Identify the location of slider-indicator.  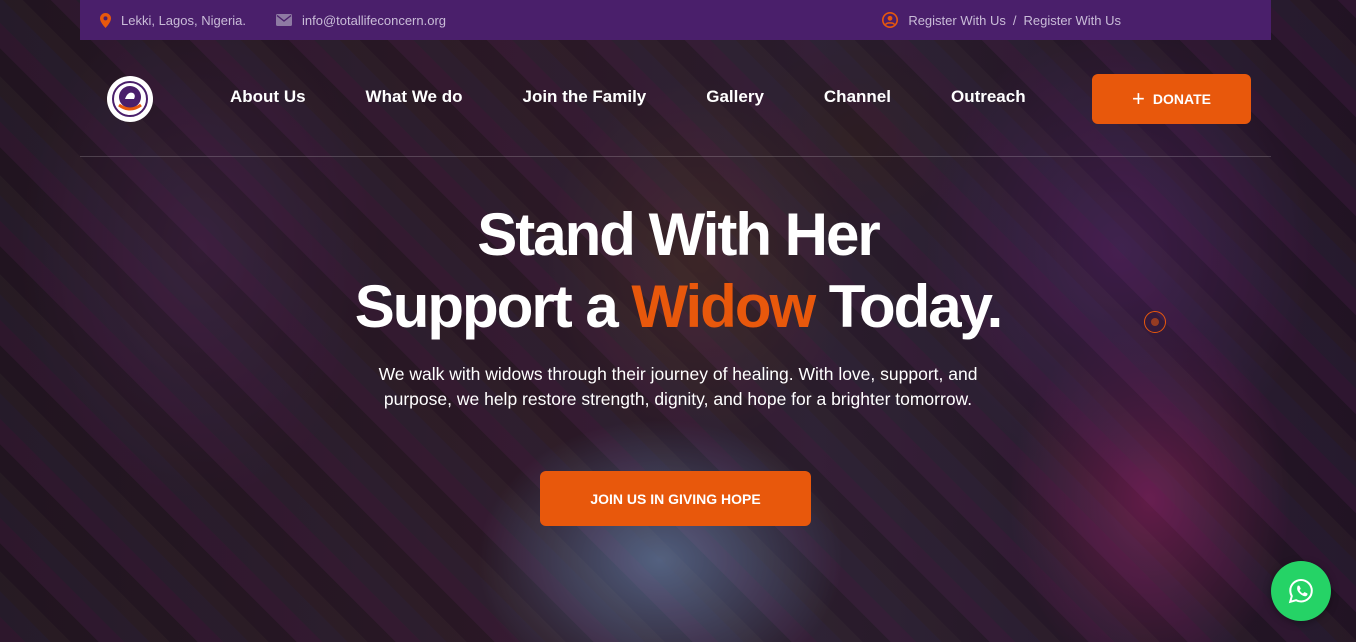
(1155, 322).